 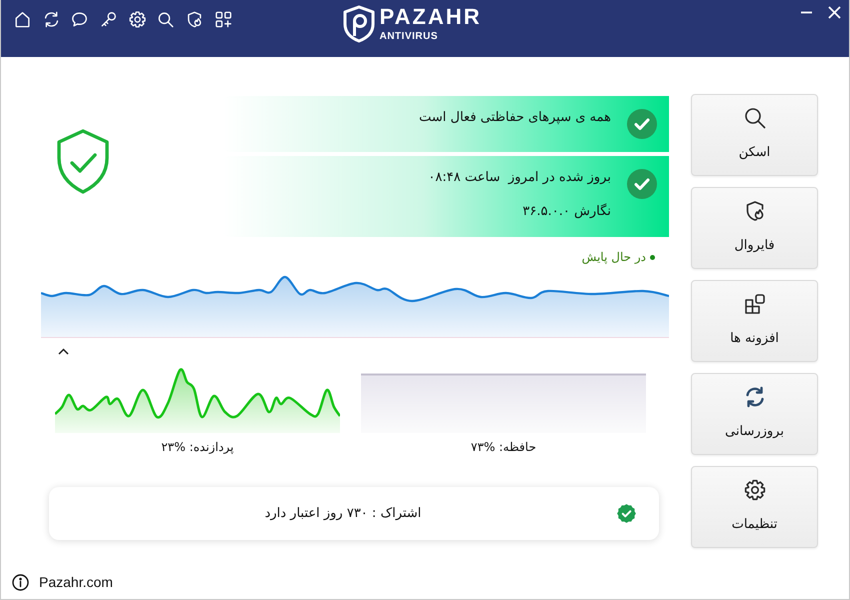 I want to click on chevron-up-icon, so click(x=63, y=351).